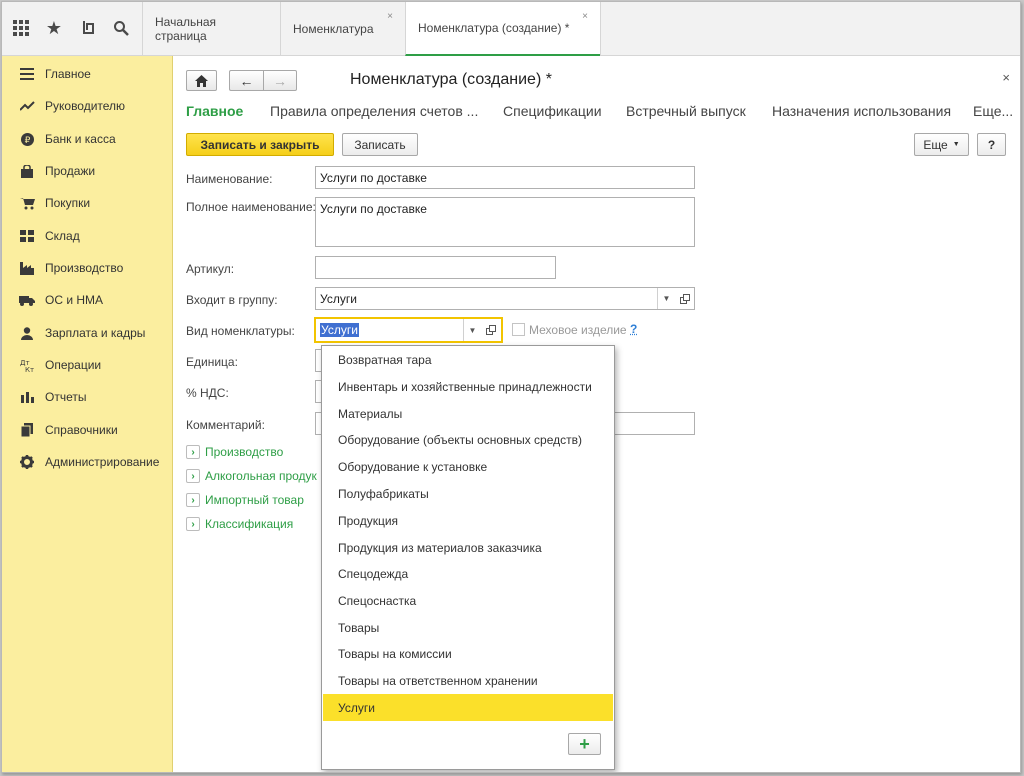 The image size is (1024, 776). What do you see at coordinates (468, 680) in the screenshot?
I see `dropdown-item: Товары на ответственном хранении` at bounding box center [468, 680].